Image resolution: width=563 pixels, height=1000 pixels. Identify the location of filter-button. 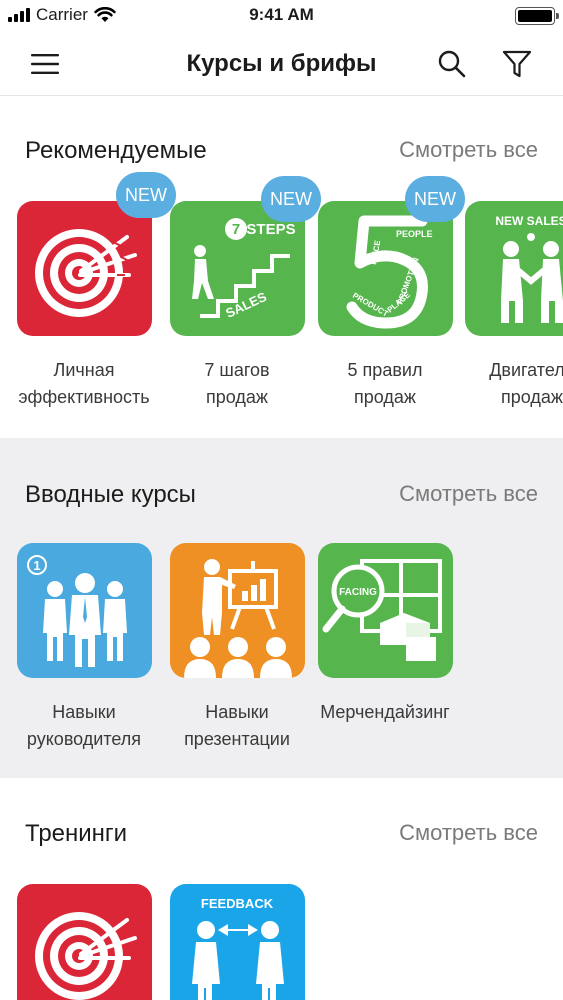
(517, 64).